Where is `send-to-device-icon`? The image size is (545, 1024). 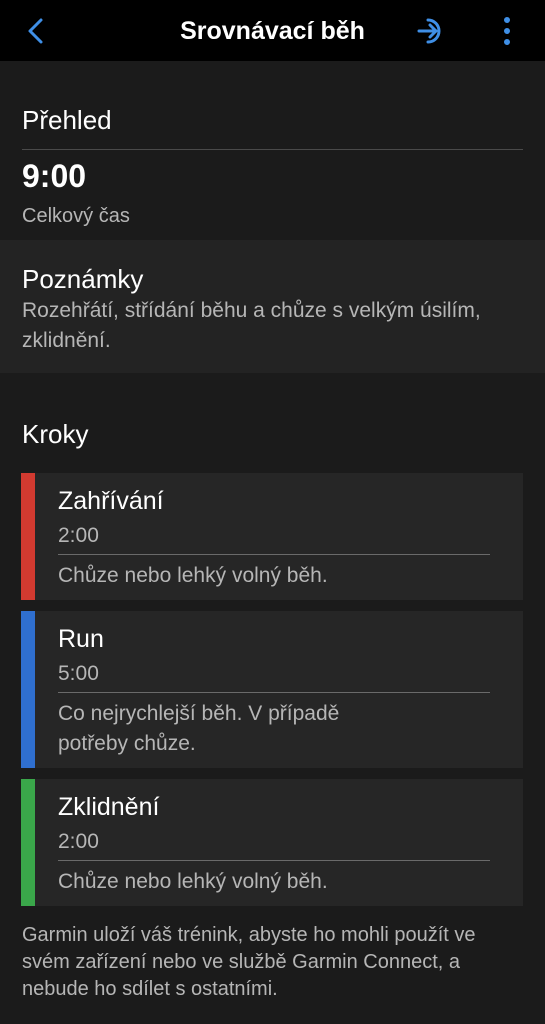
send-to-device-icon is located at coordinates (429, 31).